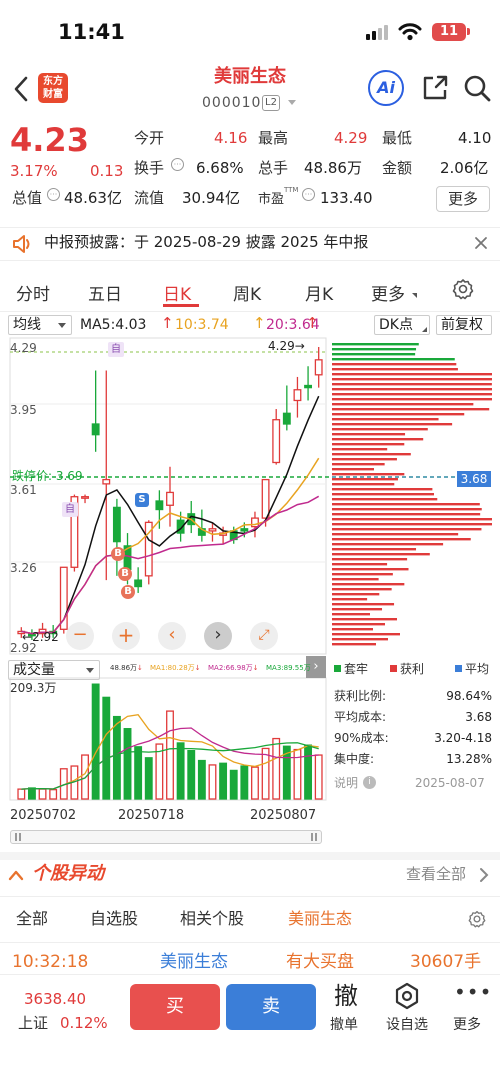 Image resolution: width=500 pixels, height=1082 pixels. I want to click on turnover-info-icon: ···, so click(177, 164).